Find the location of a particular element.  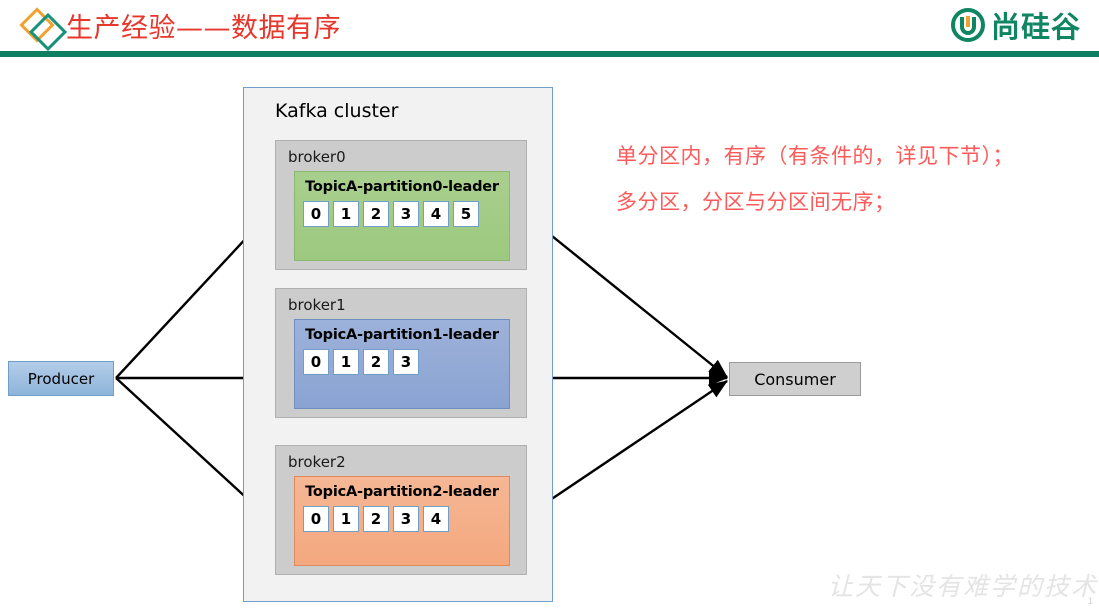

broker-node-1: broker1 TopicA-partition1-leader 0 1 2 3 is located at coordinates (401, 353).